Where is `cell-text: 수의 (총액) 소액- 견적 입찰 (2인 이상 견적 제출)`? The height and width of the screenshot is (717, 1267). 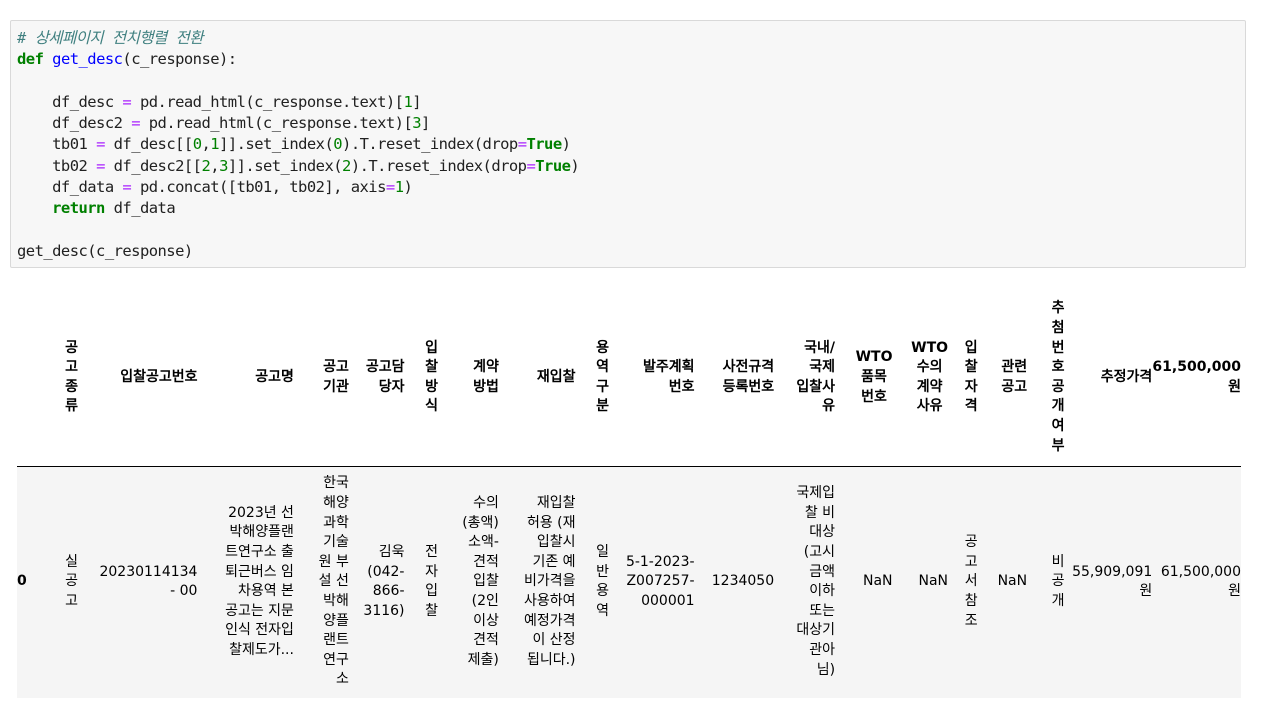
cell-text: 수의 (총액) 소액- 견적 입찰 (2인 이상 견적 제출) is located at coordinates (480, 581).